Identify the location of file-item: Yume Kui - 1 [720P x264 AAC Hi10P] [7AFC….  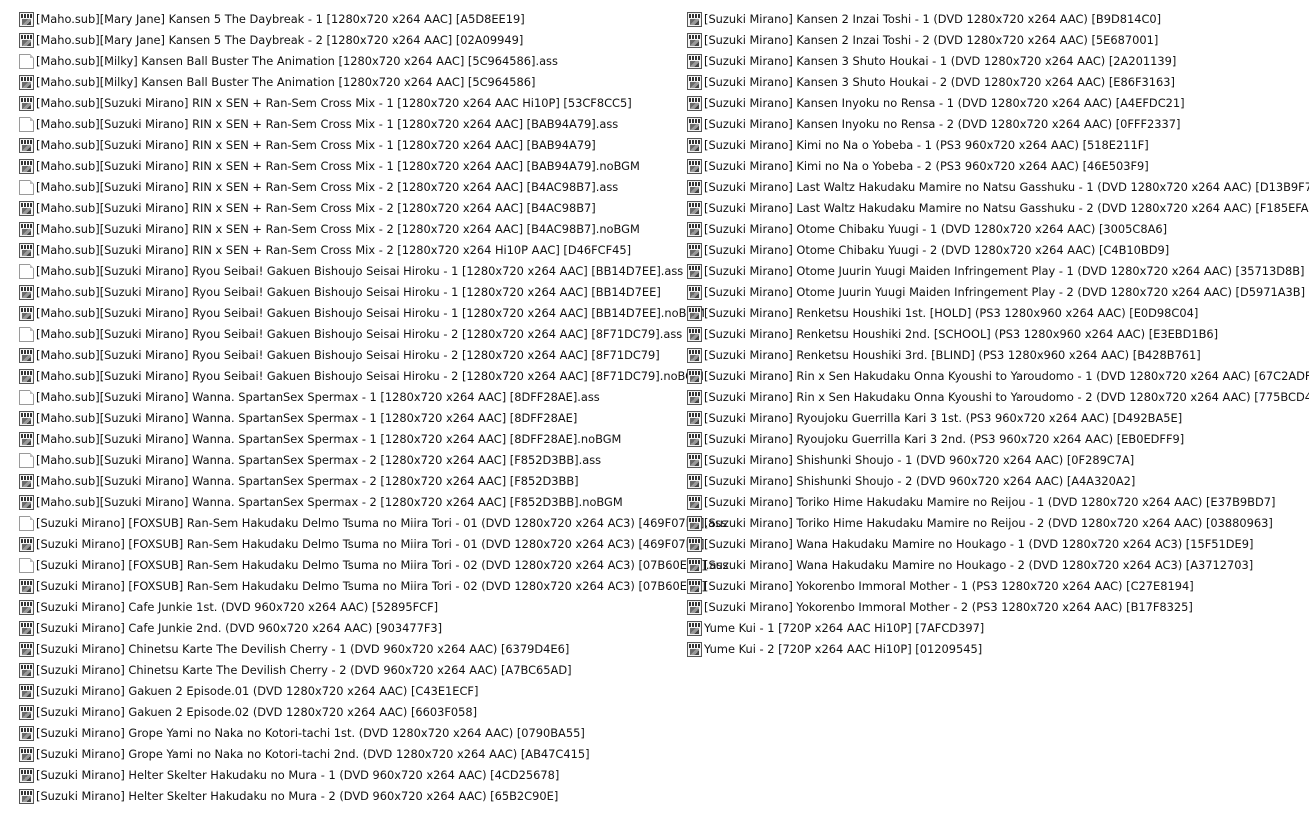
(997, 628).